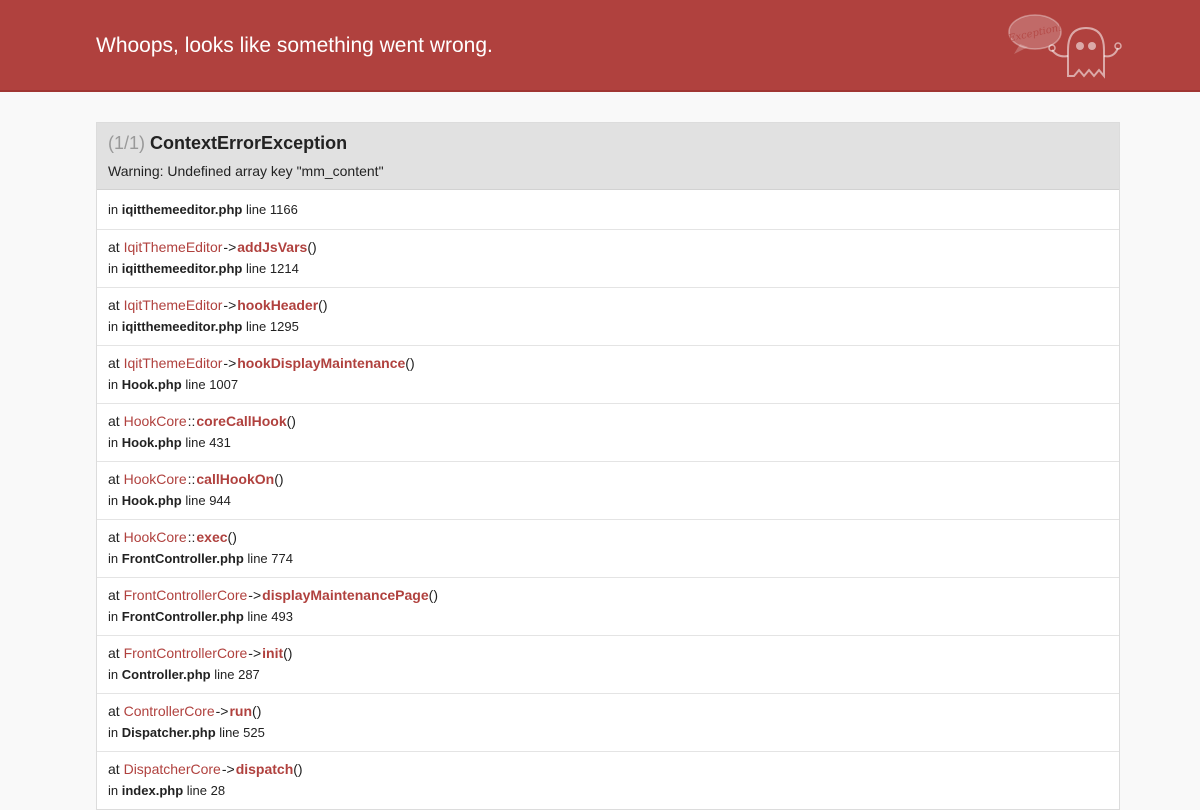  Describe the element at coordinates (321, 363) in the screenshot. I see `trace-function: hookDisplayMaintenance` at that location.